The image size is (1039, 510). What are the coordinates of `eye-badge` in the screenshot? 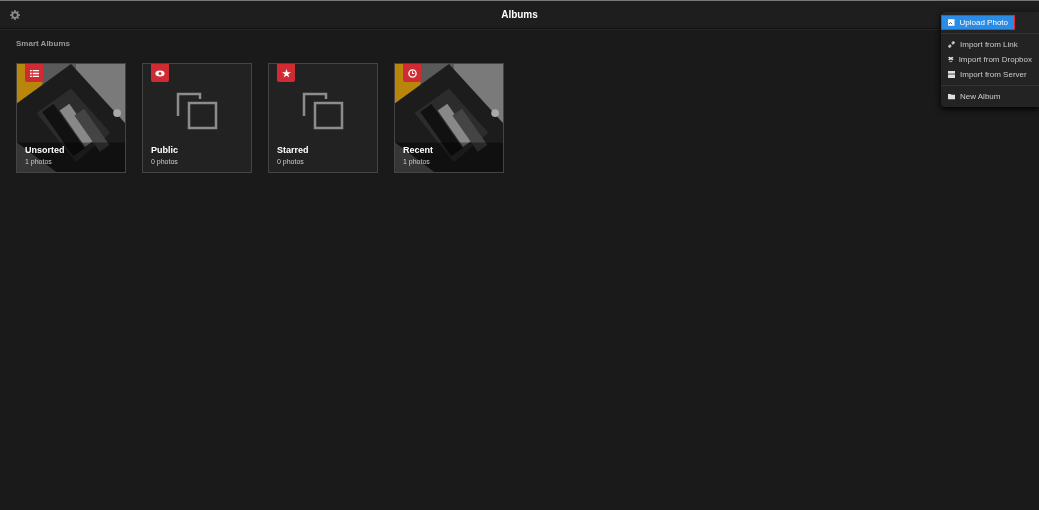 It's located at (160, 73).